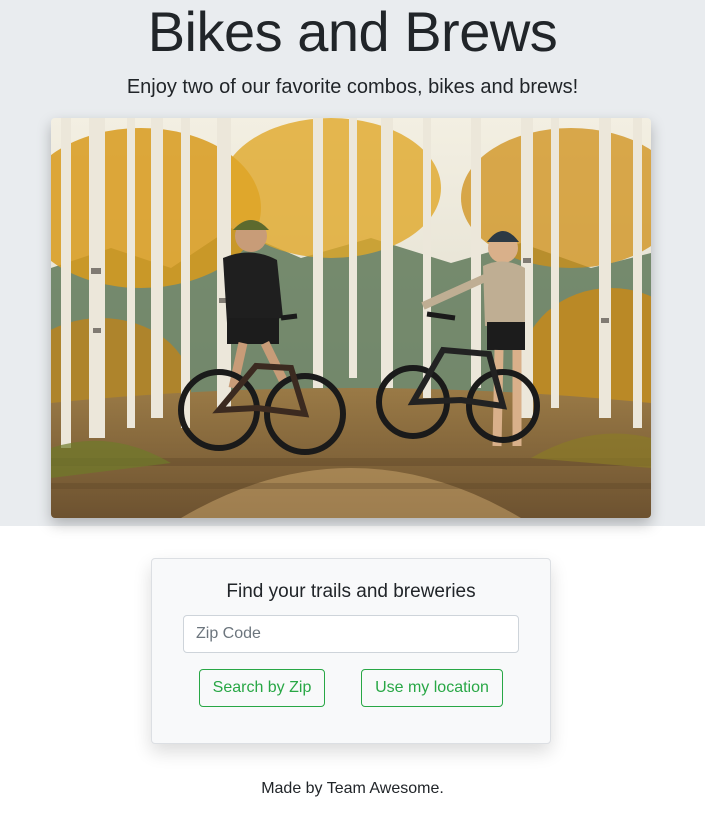 This screenshot has height=814, width=705. Describe the element at coordinates (432, 688) in the screenshot. I see `use-my-location-button: Use my location` at that location.